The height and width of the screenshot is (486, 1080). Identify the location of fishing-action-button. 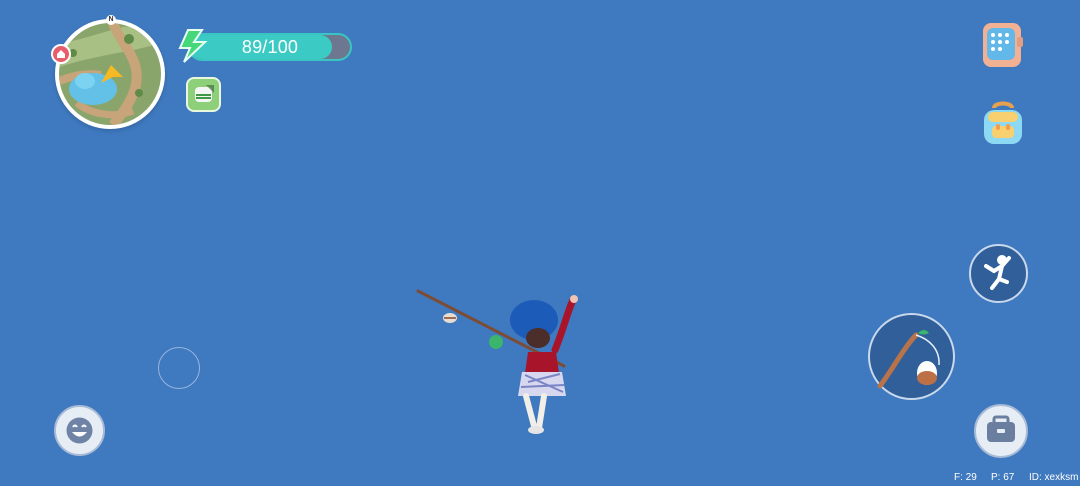
(911, 356).